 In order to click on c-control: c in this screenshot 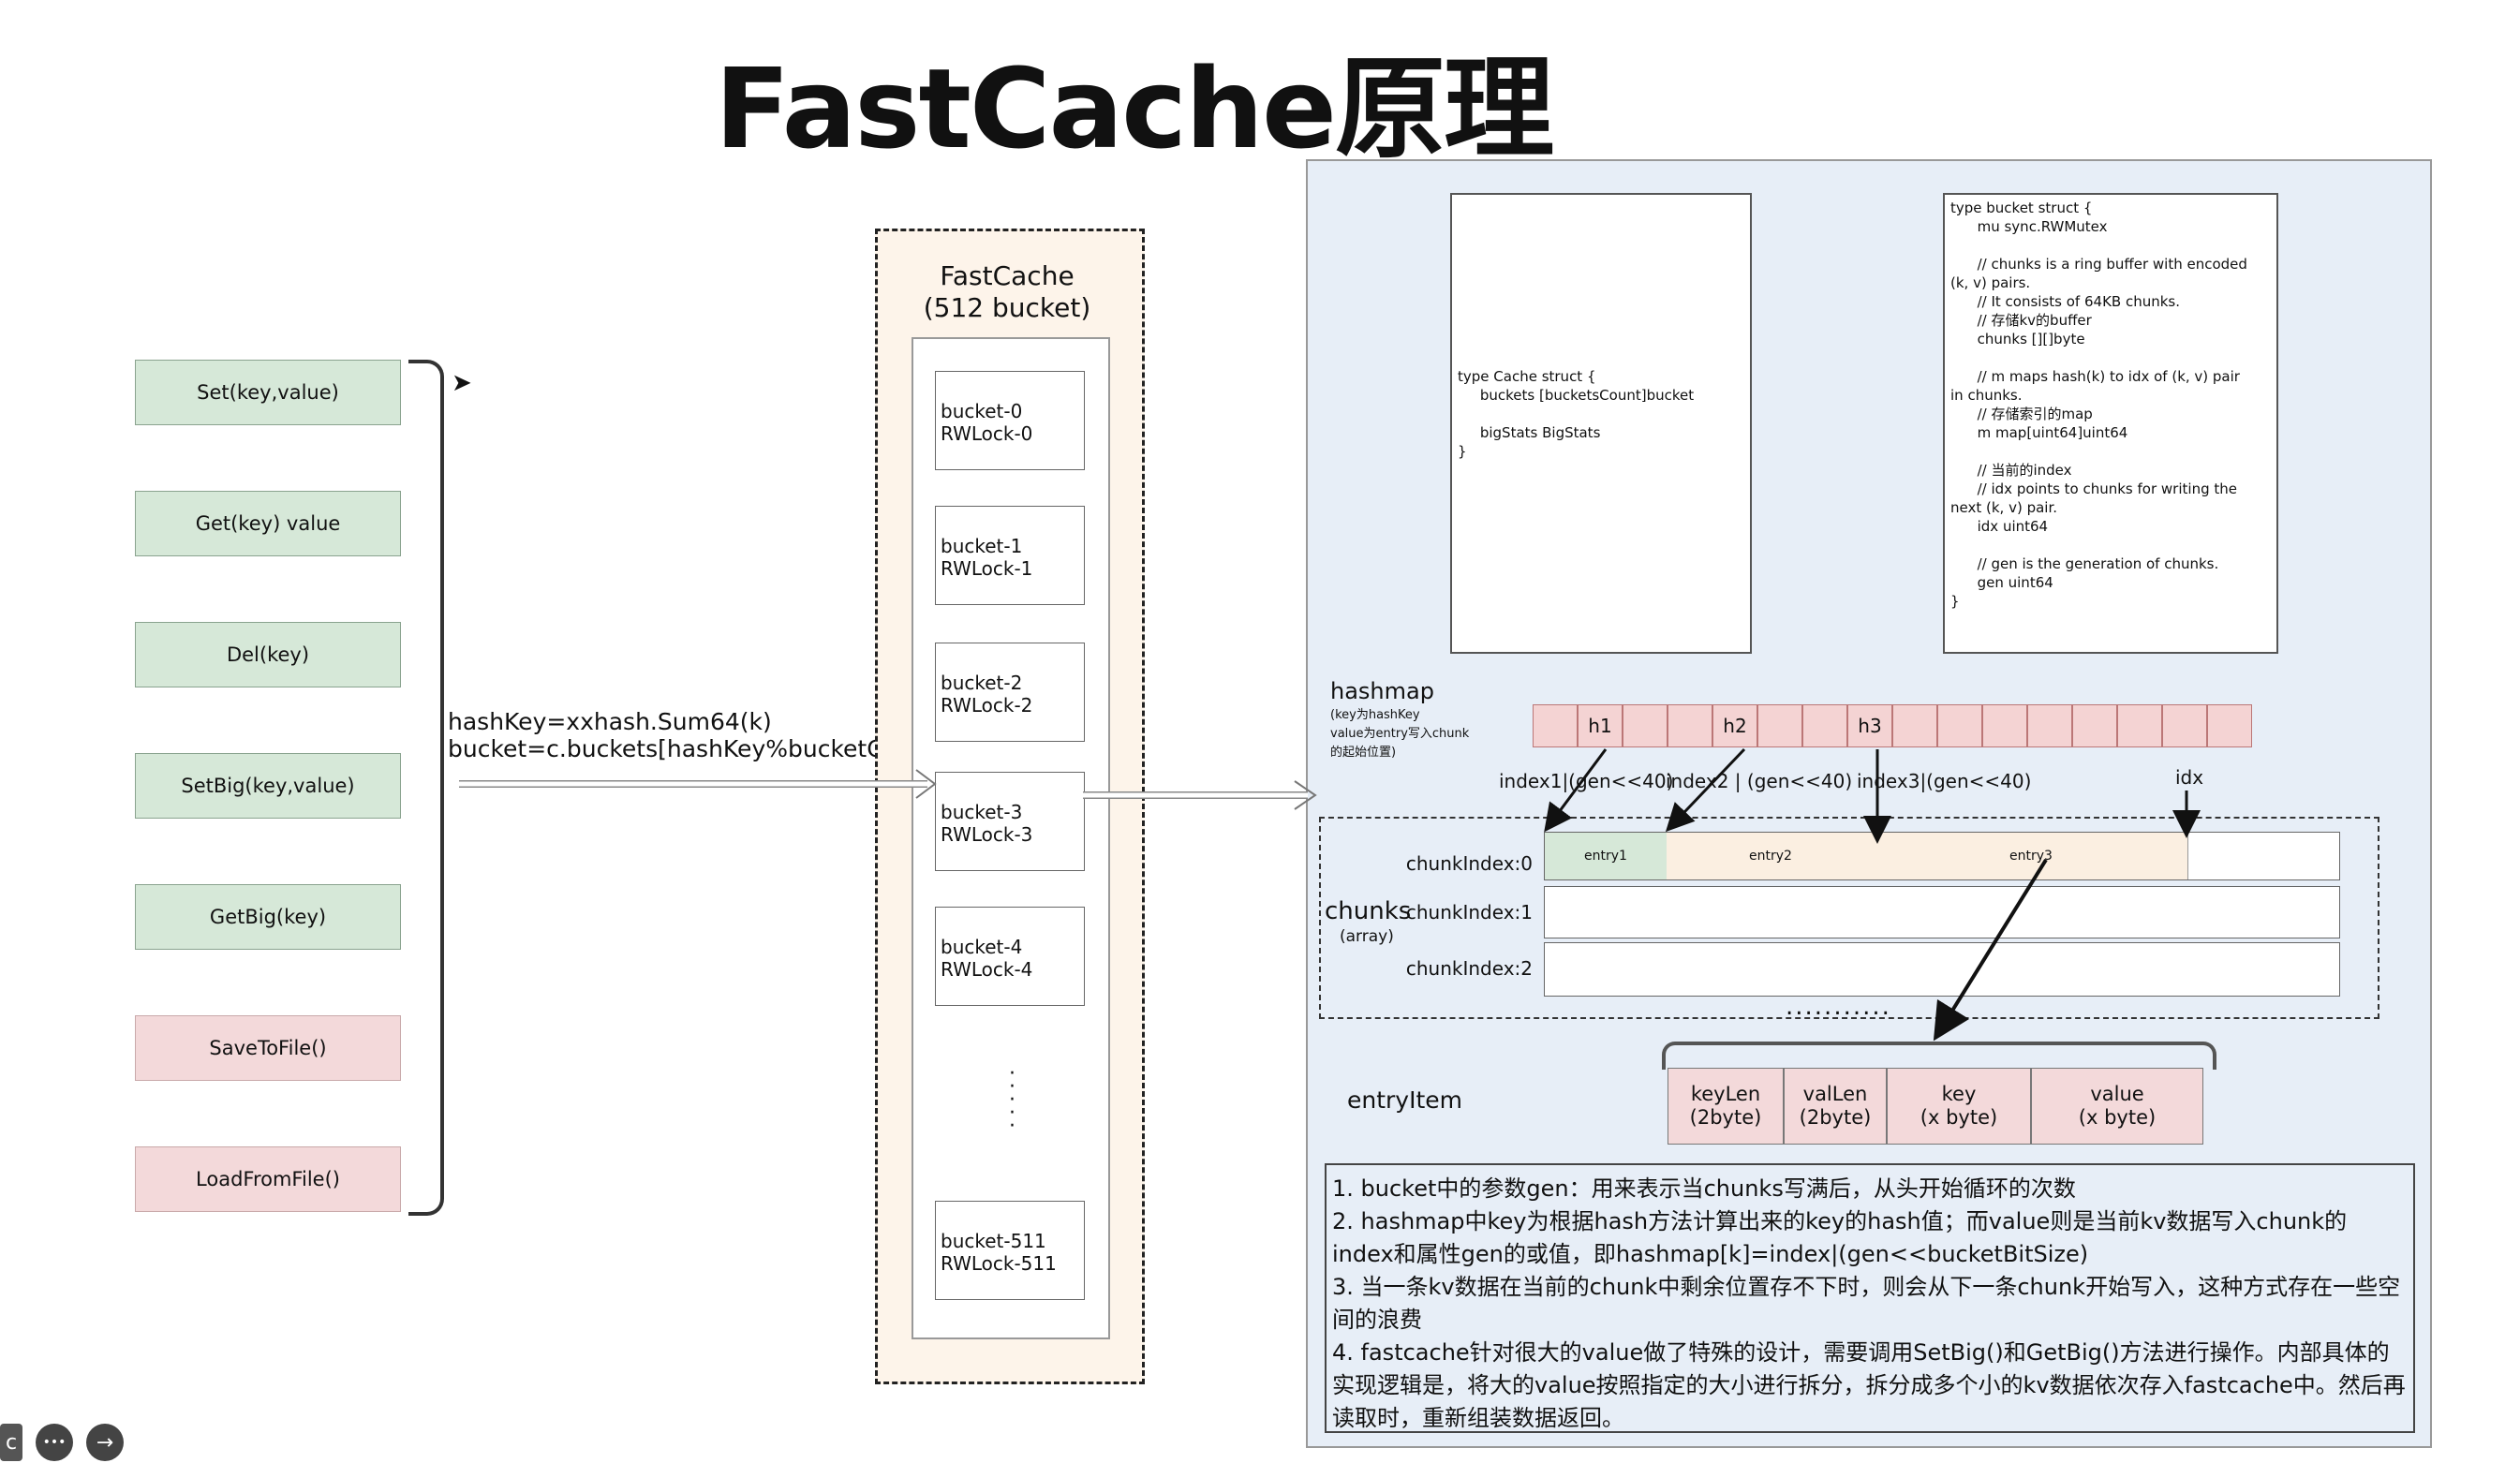, I will do `click(11, 1443)`.